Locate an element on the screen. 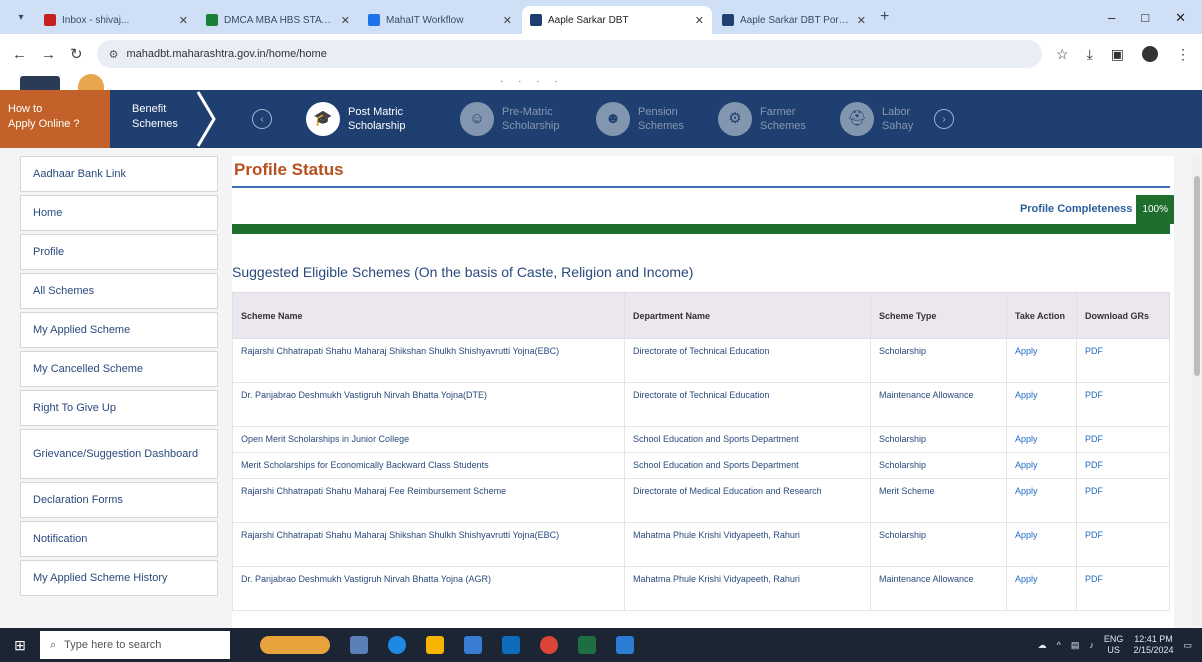 The image size is (1202, 662). scheme-tab-pre-matric: ☺ Pre-Matric Scholarship is located at coordinates (509, 119).